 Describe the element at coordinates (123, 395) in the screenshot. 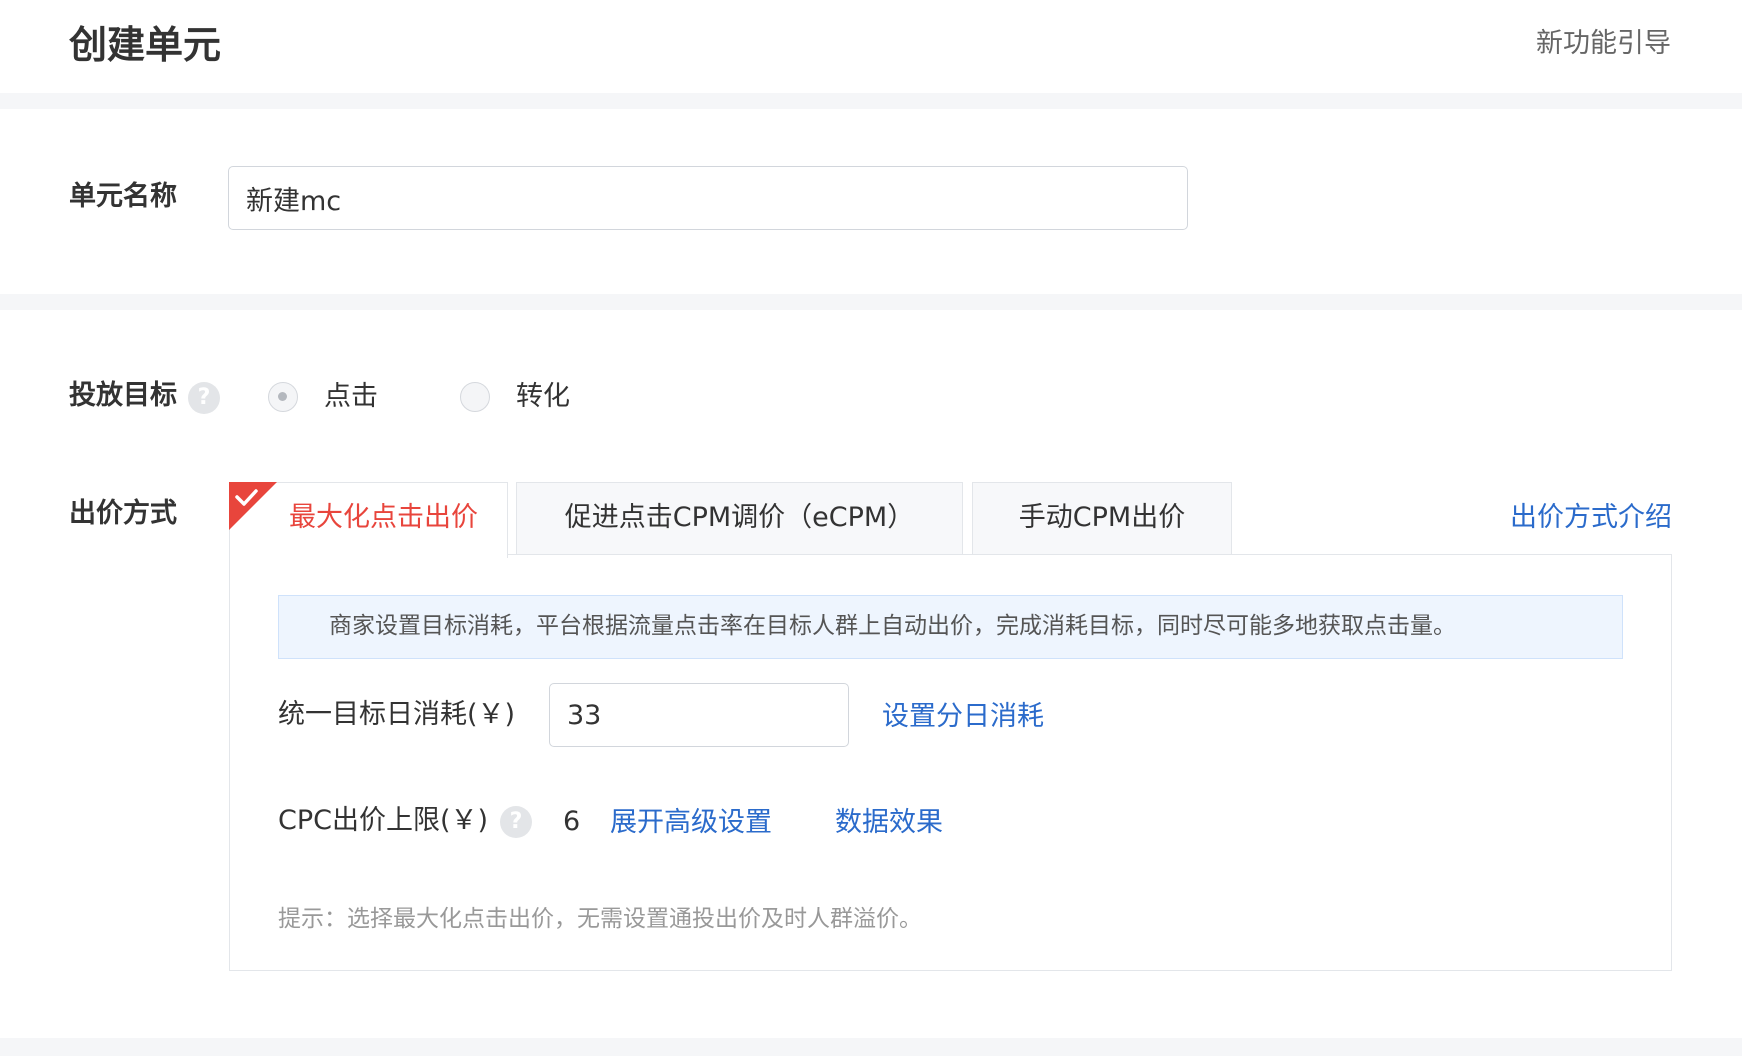

I see `target-label: 投放目标` at that location.